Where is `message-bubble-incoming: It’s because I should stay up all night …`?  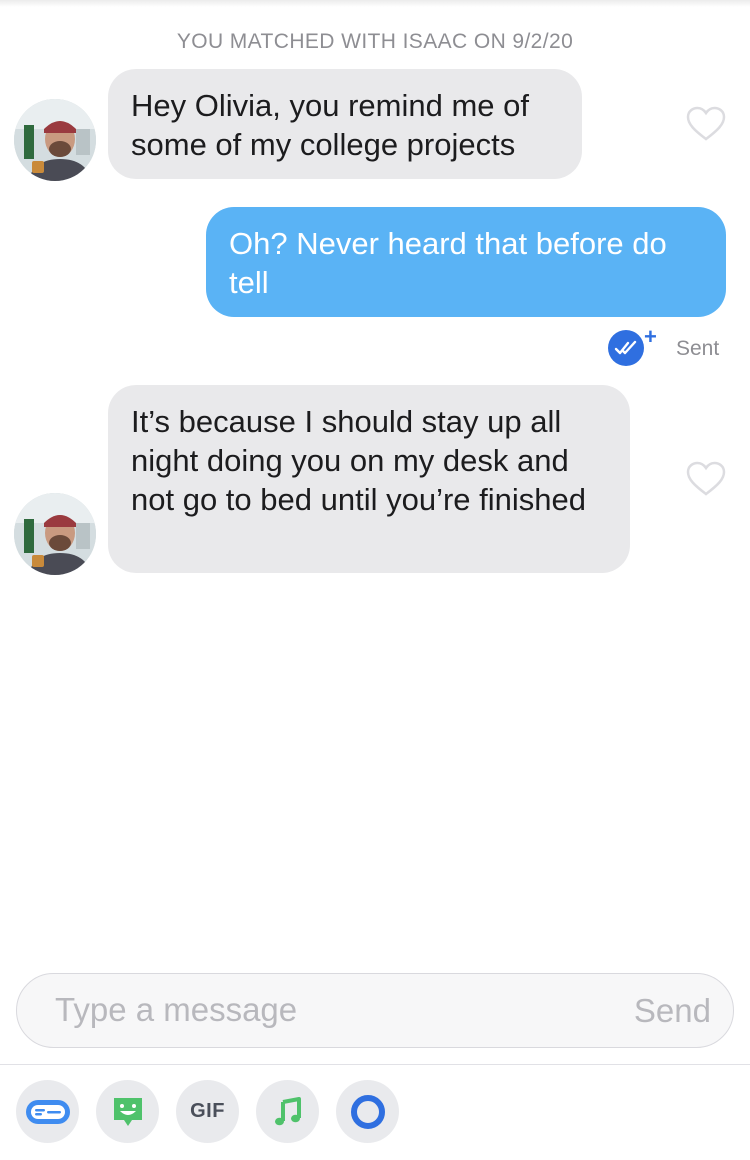
message-bubble-incoming: It’s because I should stay up all night … is located at coordinates (369, 479).